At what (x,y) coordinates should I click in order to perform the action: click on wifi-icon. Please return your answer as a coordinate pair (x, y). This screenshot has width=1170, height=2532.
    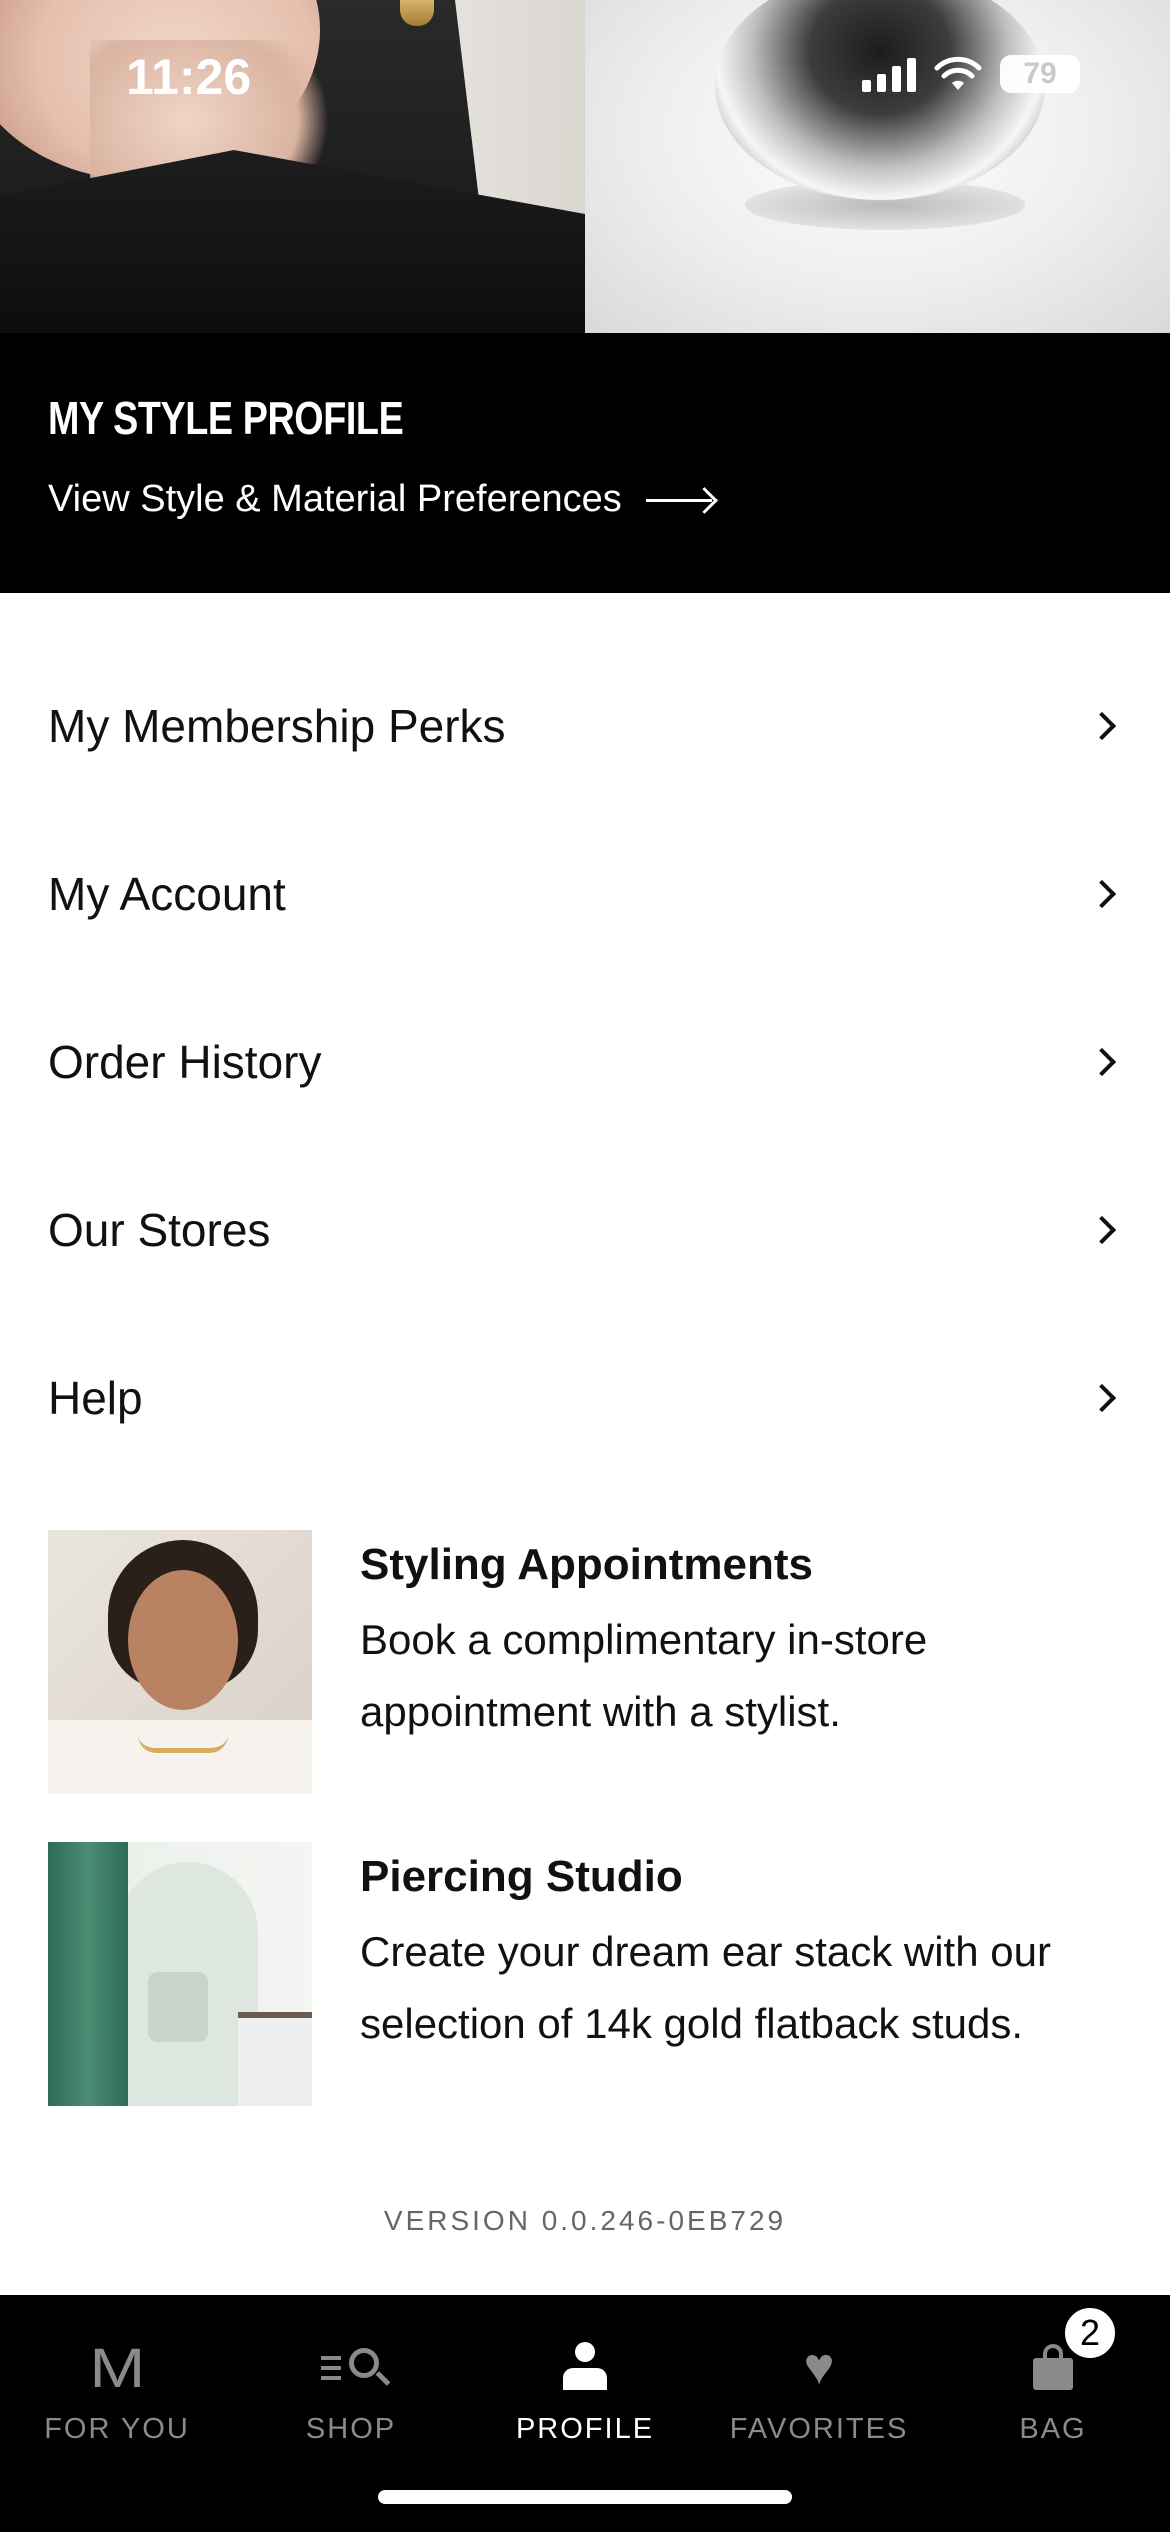
    Looking at the image, I should click on (958, 73).